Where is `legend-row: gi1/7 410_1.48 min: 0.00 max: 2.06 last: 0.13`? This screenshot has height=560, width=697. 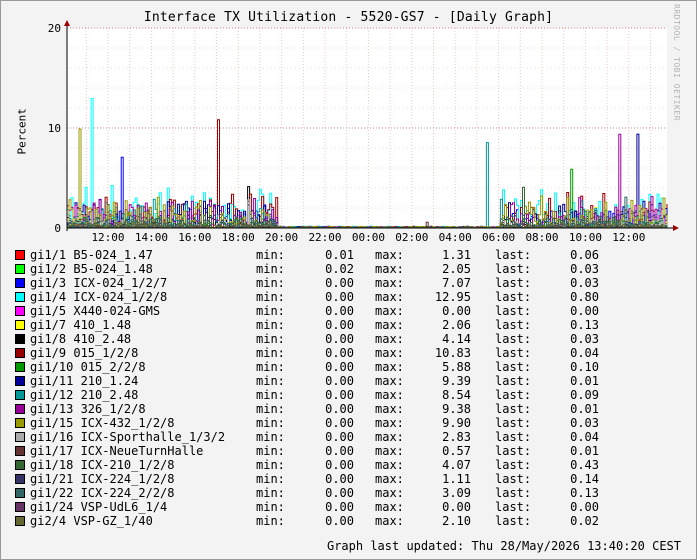
legend-row: gi1/7 410_1.48 min: 0.00 max: 2.06 last: 0.13 is located at coordinates (355, 325).